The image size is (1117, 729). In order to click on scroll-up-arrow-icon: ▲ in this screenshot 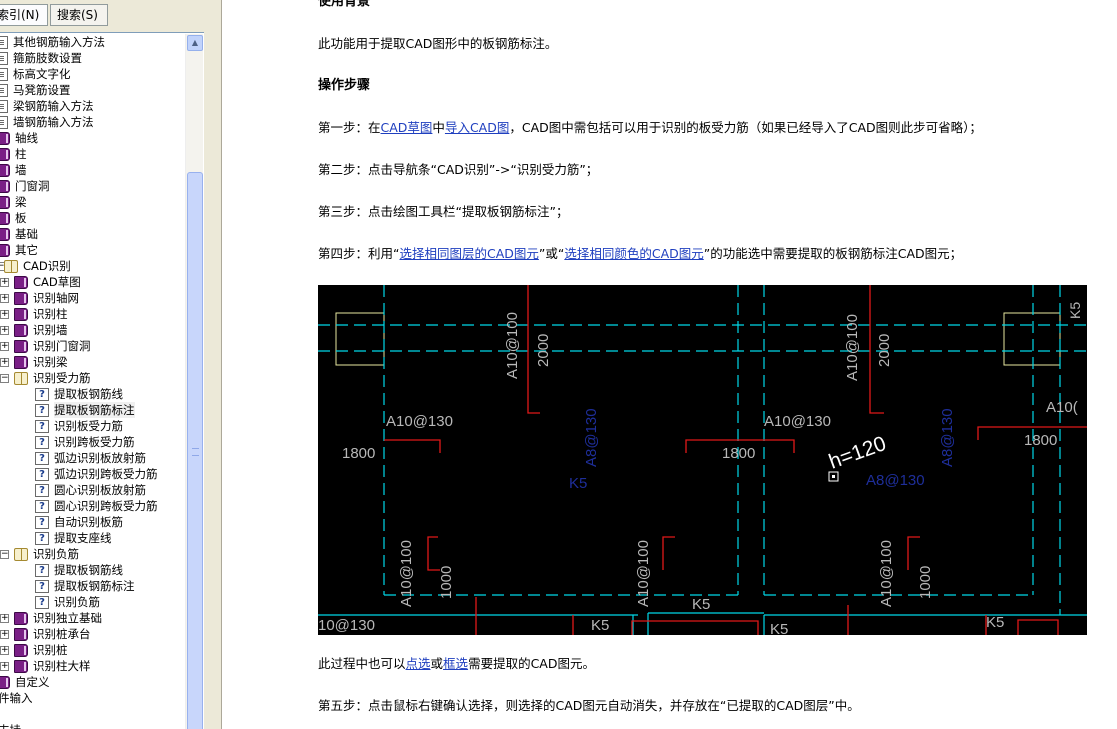, I will do `click(195, 43)`.